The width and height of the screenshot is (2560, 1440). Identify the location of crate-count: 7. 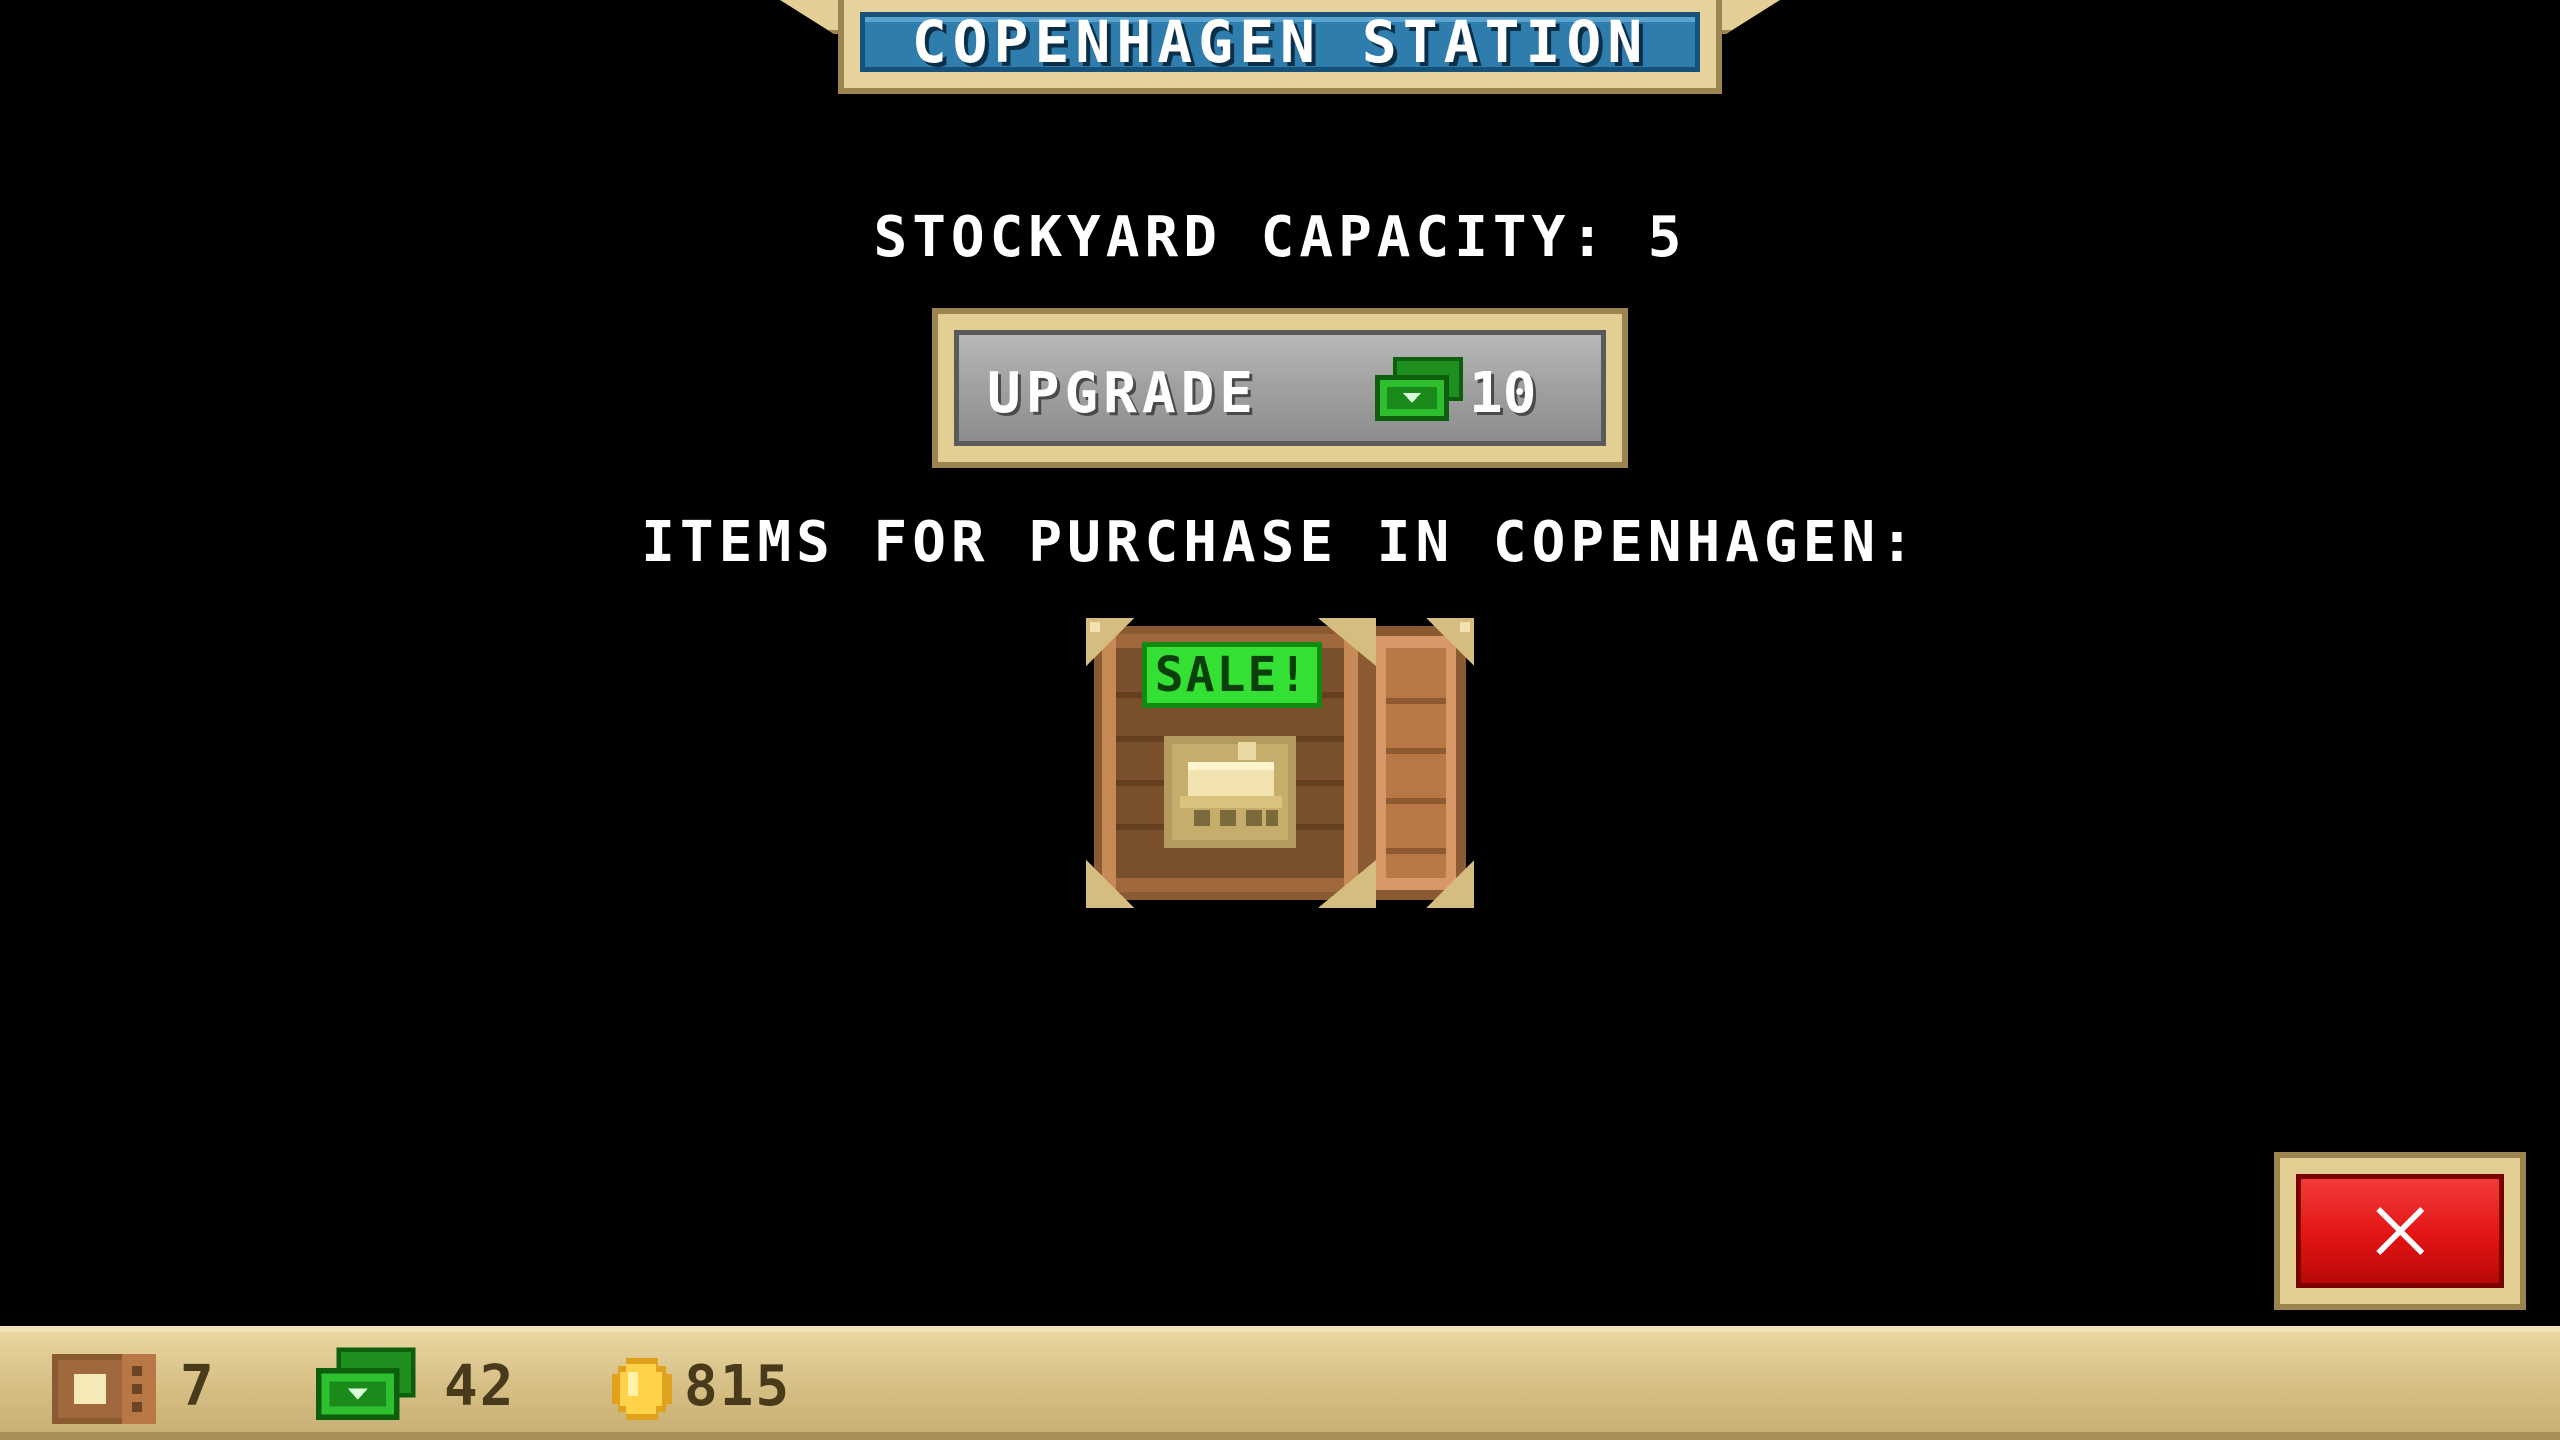
(198, 1386).